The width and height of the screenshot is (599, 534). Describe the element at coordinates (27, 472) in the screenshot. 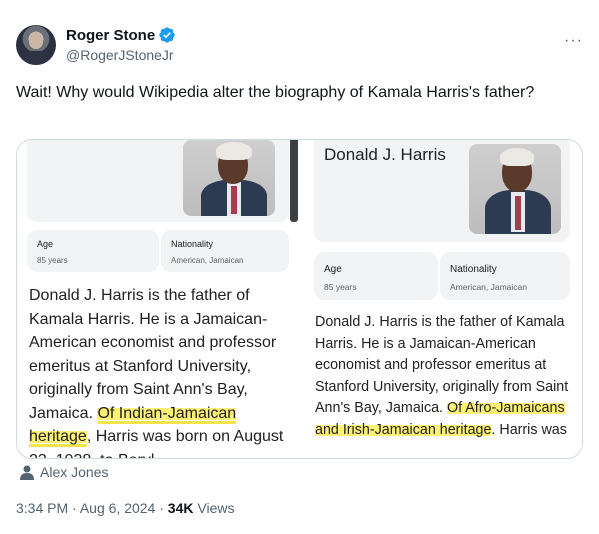

I see `person-icon` at that location.